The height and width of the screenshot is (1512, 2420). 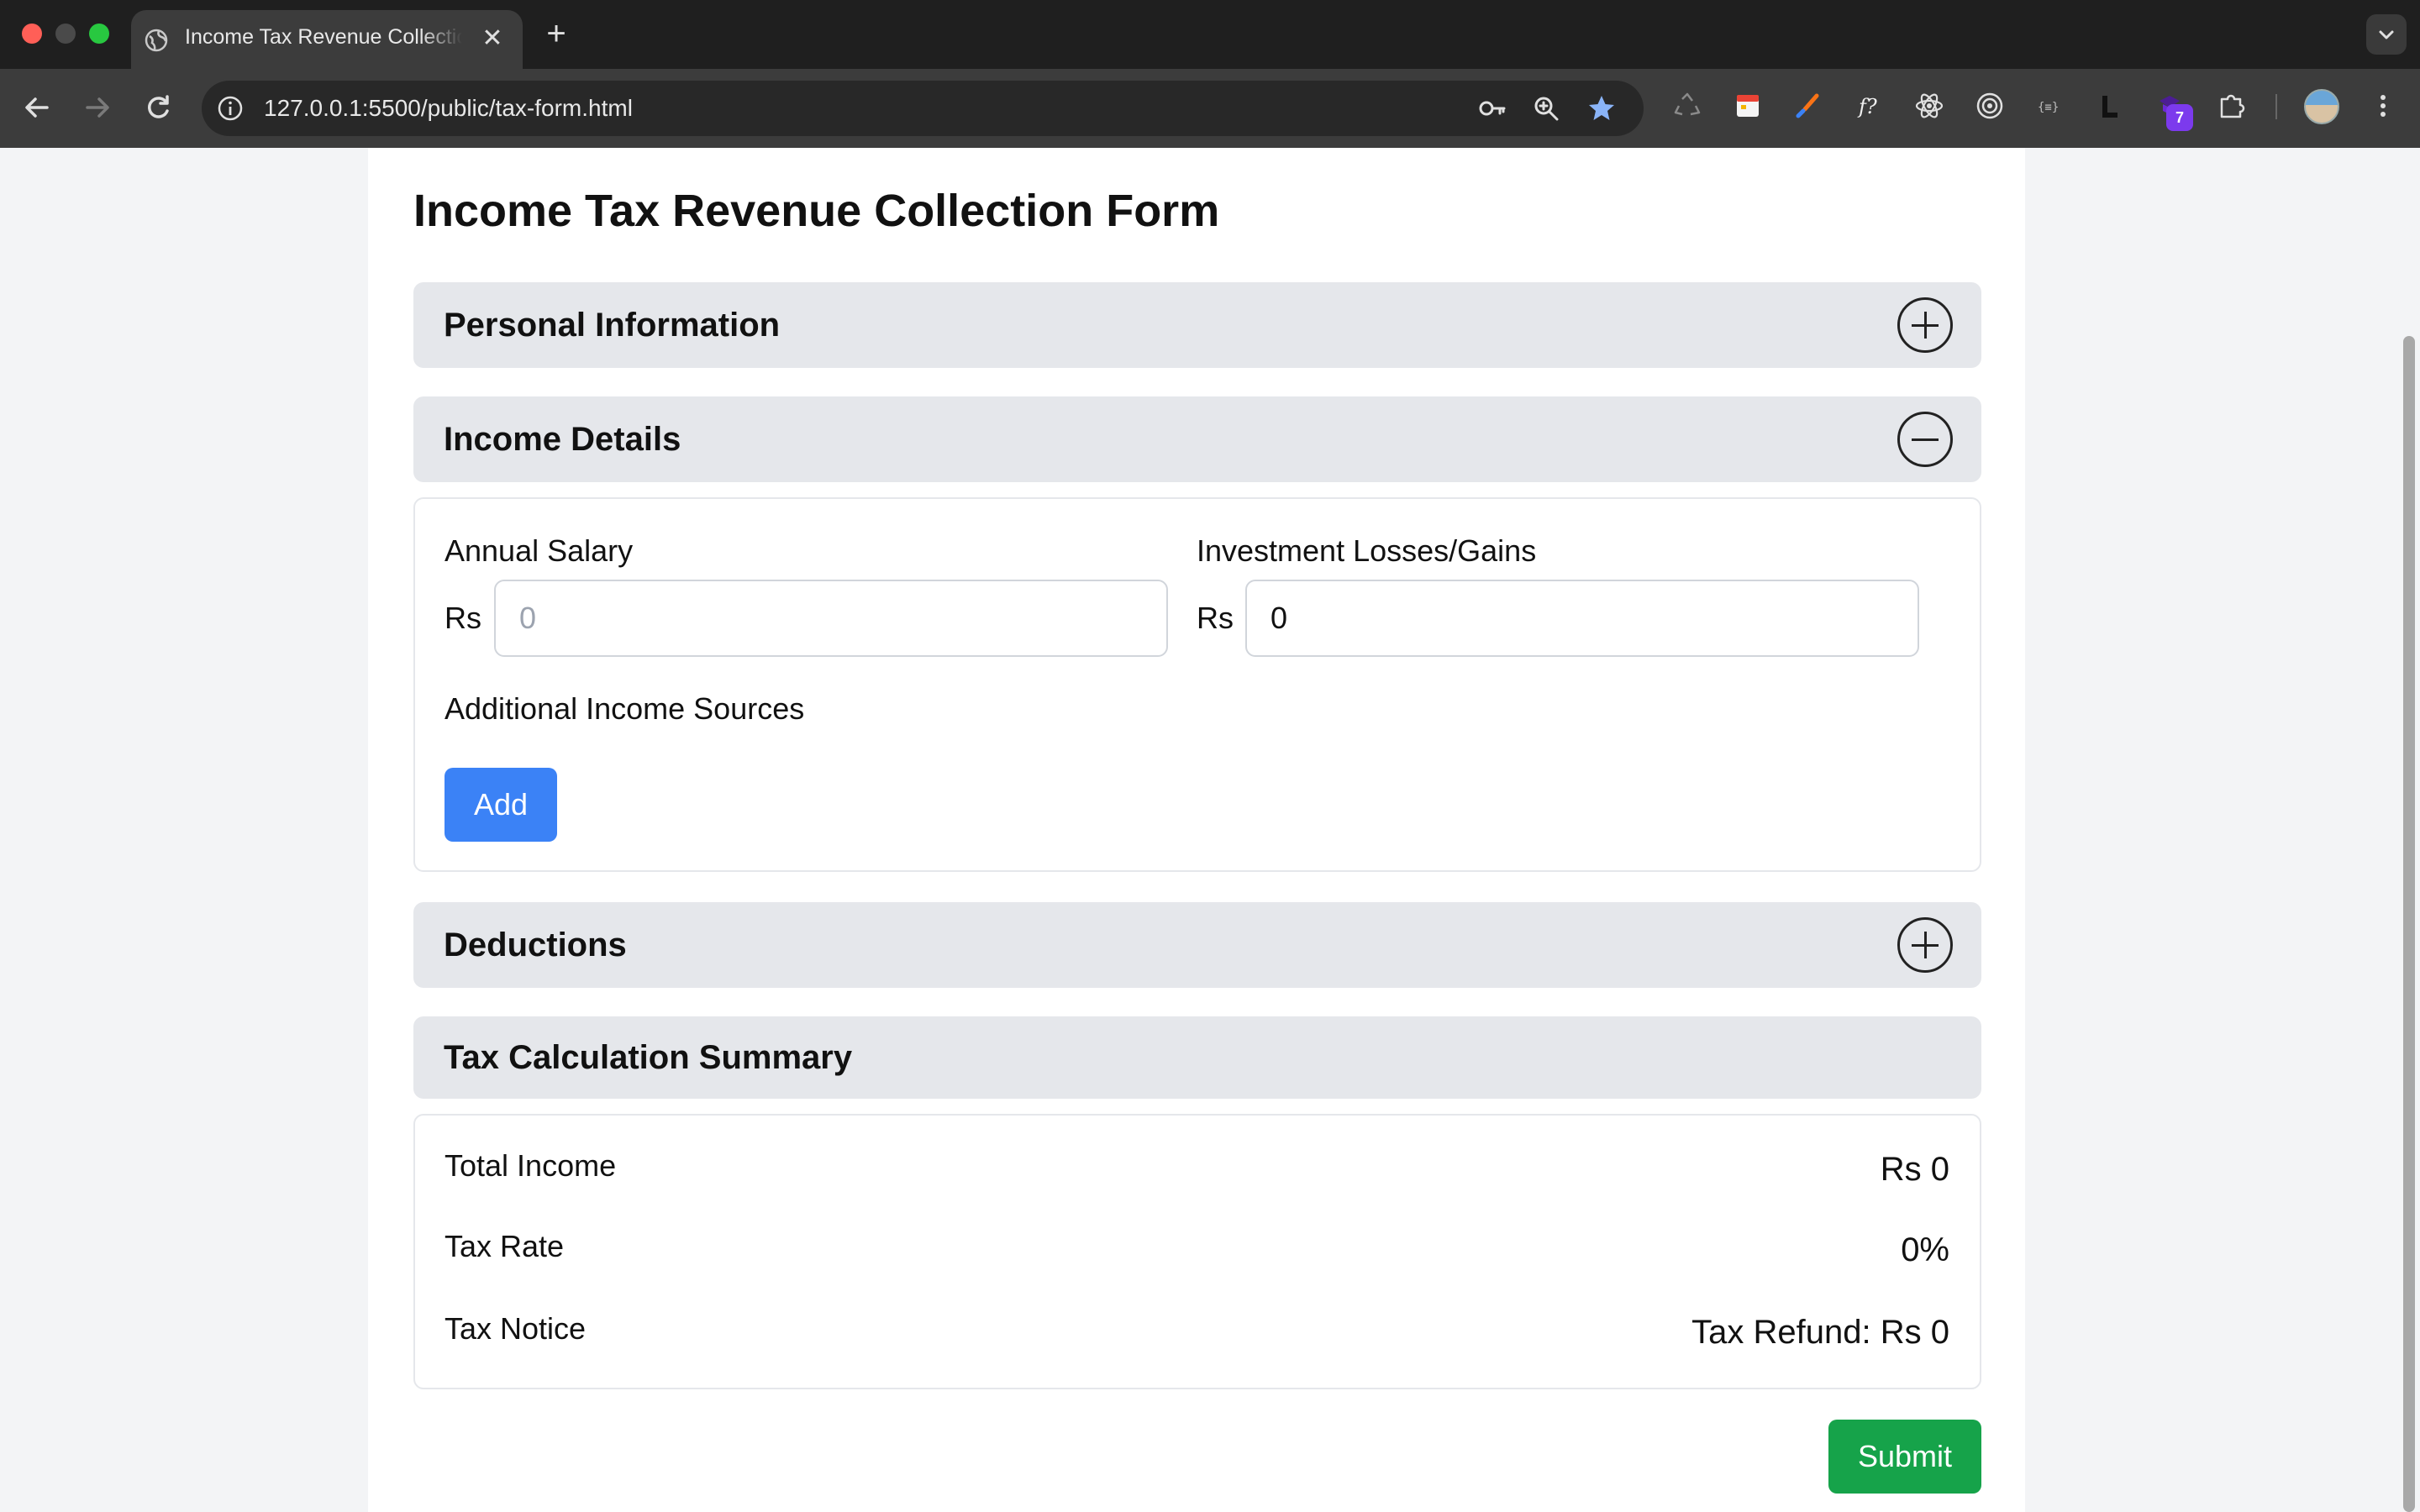 What do you see at coordinates (2383, 106) in the screenshot?
I see `more-menu-icon` at bounding box center [2383, 106].